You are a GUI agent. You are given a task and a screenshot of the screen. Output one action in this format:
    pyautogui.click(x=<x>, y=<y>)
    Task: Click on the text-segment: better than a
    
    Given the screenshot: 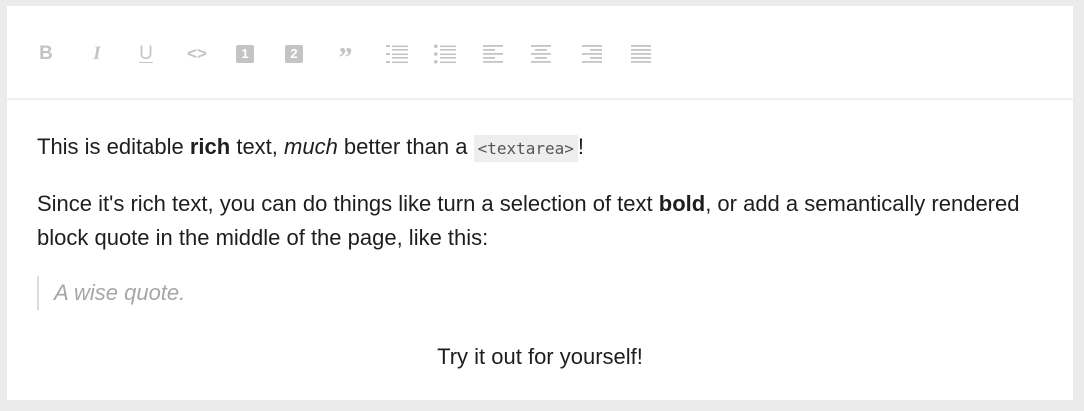 What is the action you would take?
    pyautogui.click(x=405, y=146)
    